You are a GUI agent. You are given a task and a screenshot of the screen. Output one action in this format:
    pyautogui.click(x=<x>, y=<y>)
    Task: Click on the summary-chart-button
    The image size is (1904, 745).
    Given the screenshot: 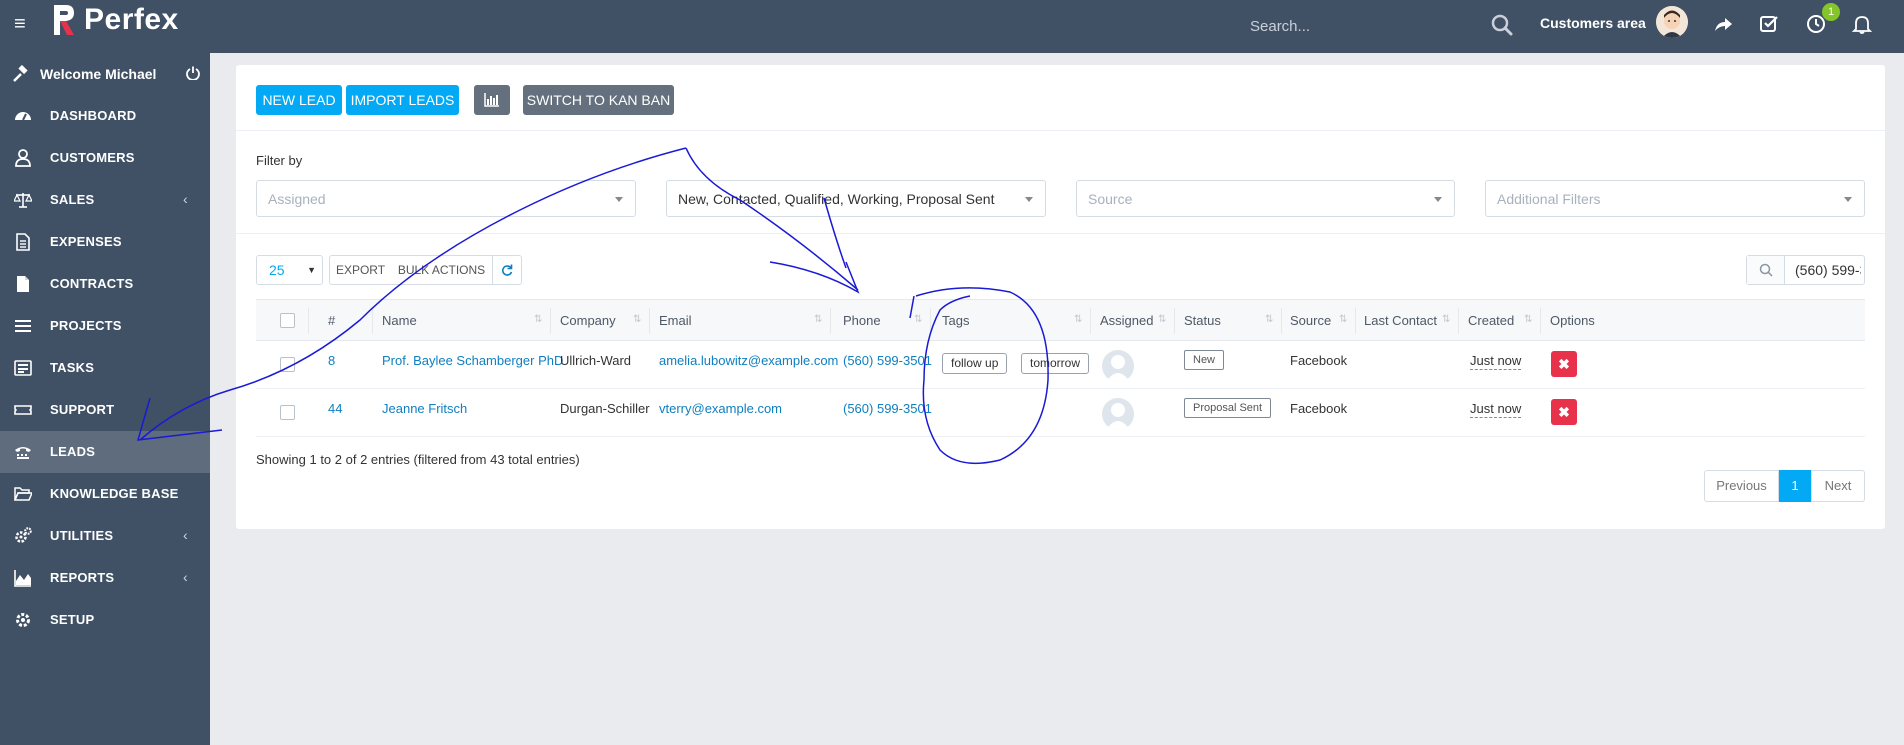 What is the action you would take?
    pyautogui.click(x=492, y=100)
    